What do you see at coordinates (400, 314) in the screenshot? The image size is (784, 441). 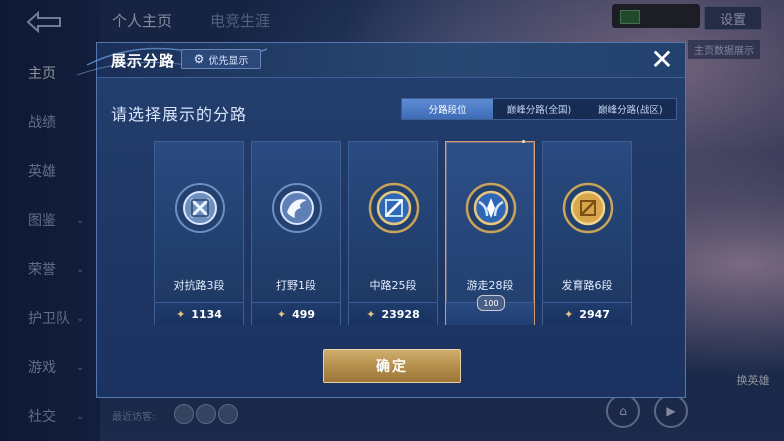 I see `score-value: 23928` at bounding box center [400, 314].